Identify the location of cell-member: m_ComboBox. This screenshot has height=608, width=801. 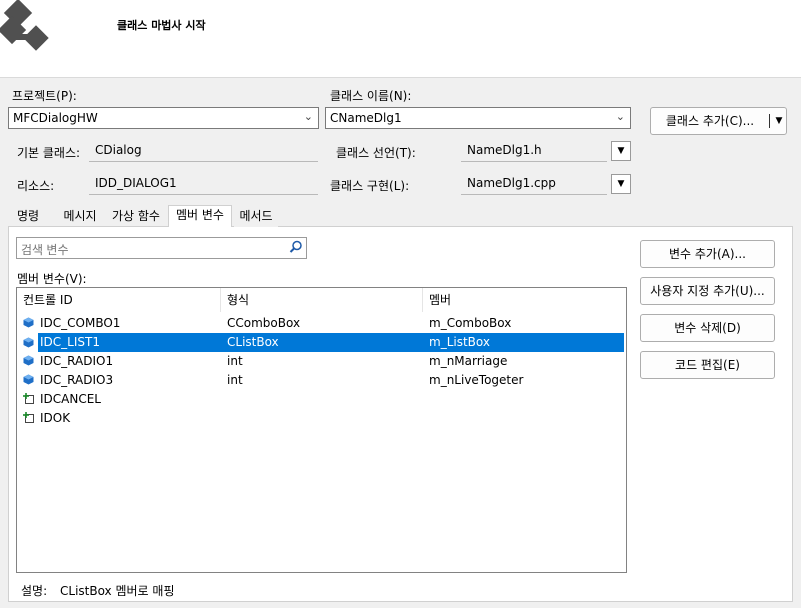
(470, 323).